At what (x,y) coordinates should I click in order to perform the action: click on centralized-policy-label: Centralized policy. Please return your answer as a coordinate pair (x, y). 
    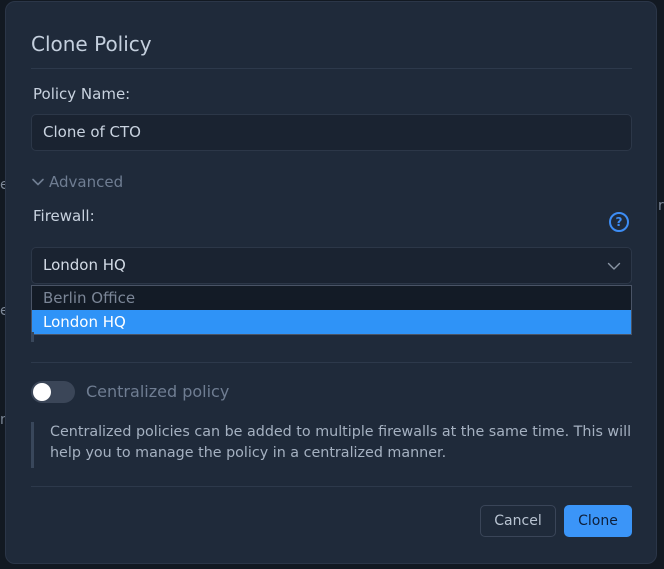
    Looking at the image, I should click on (158, 391).